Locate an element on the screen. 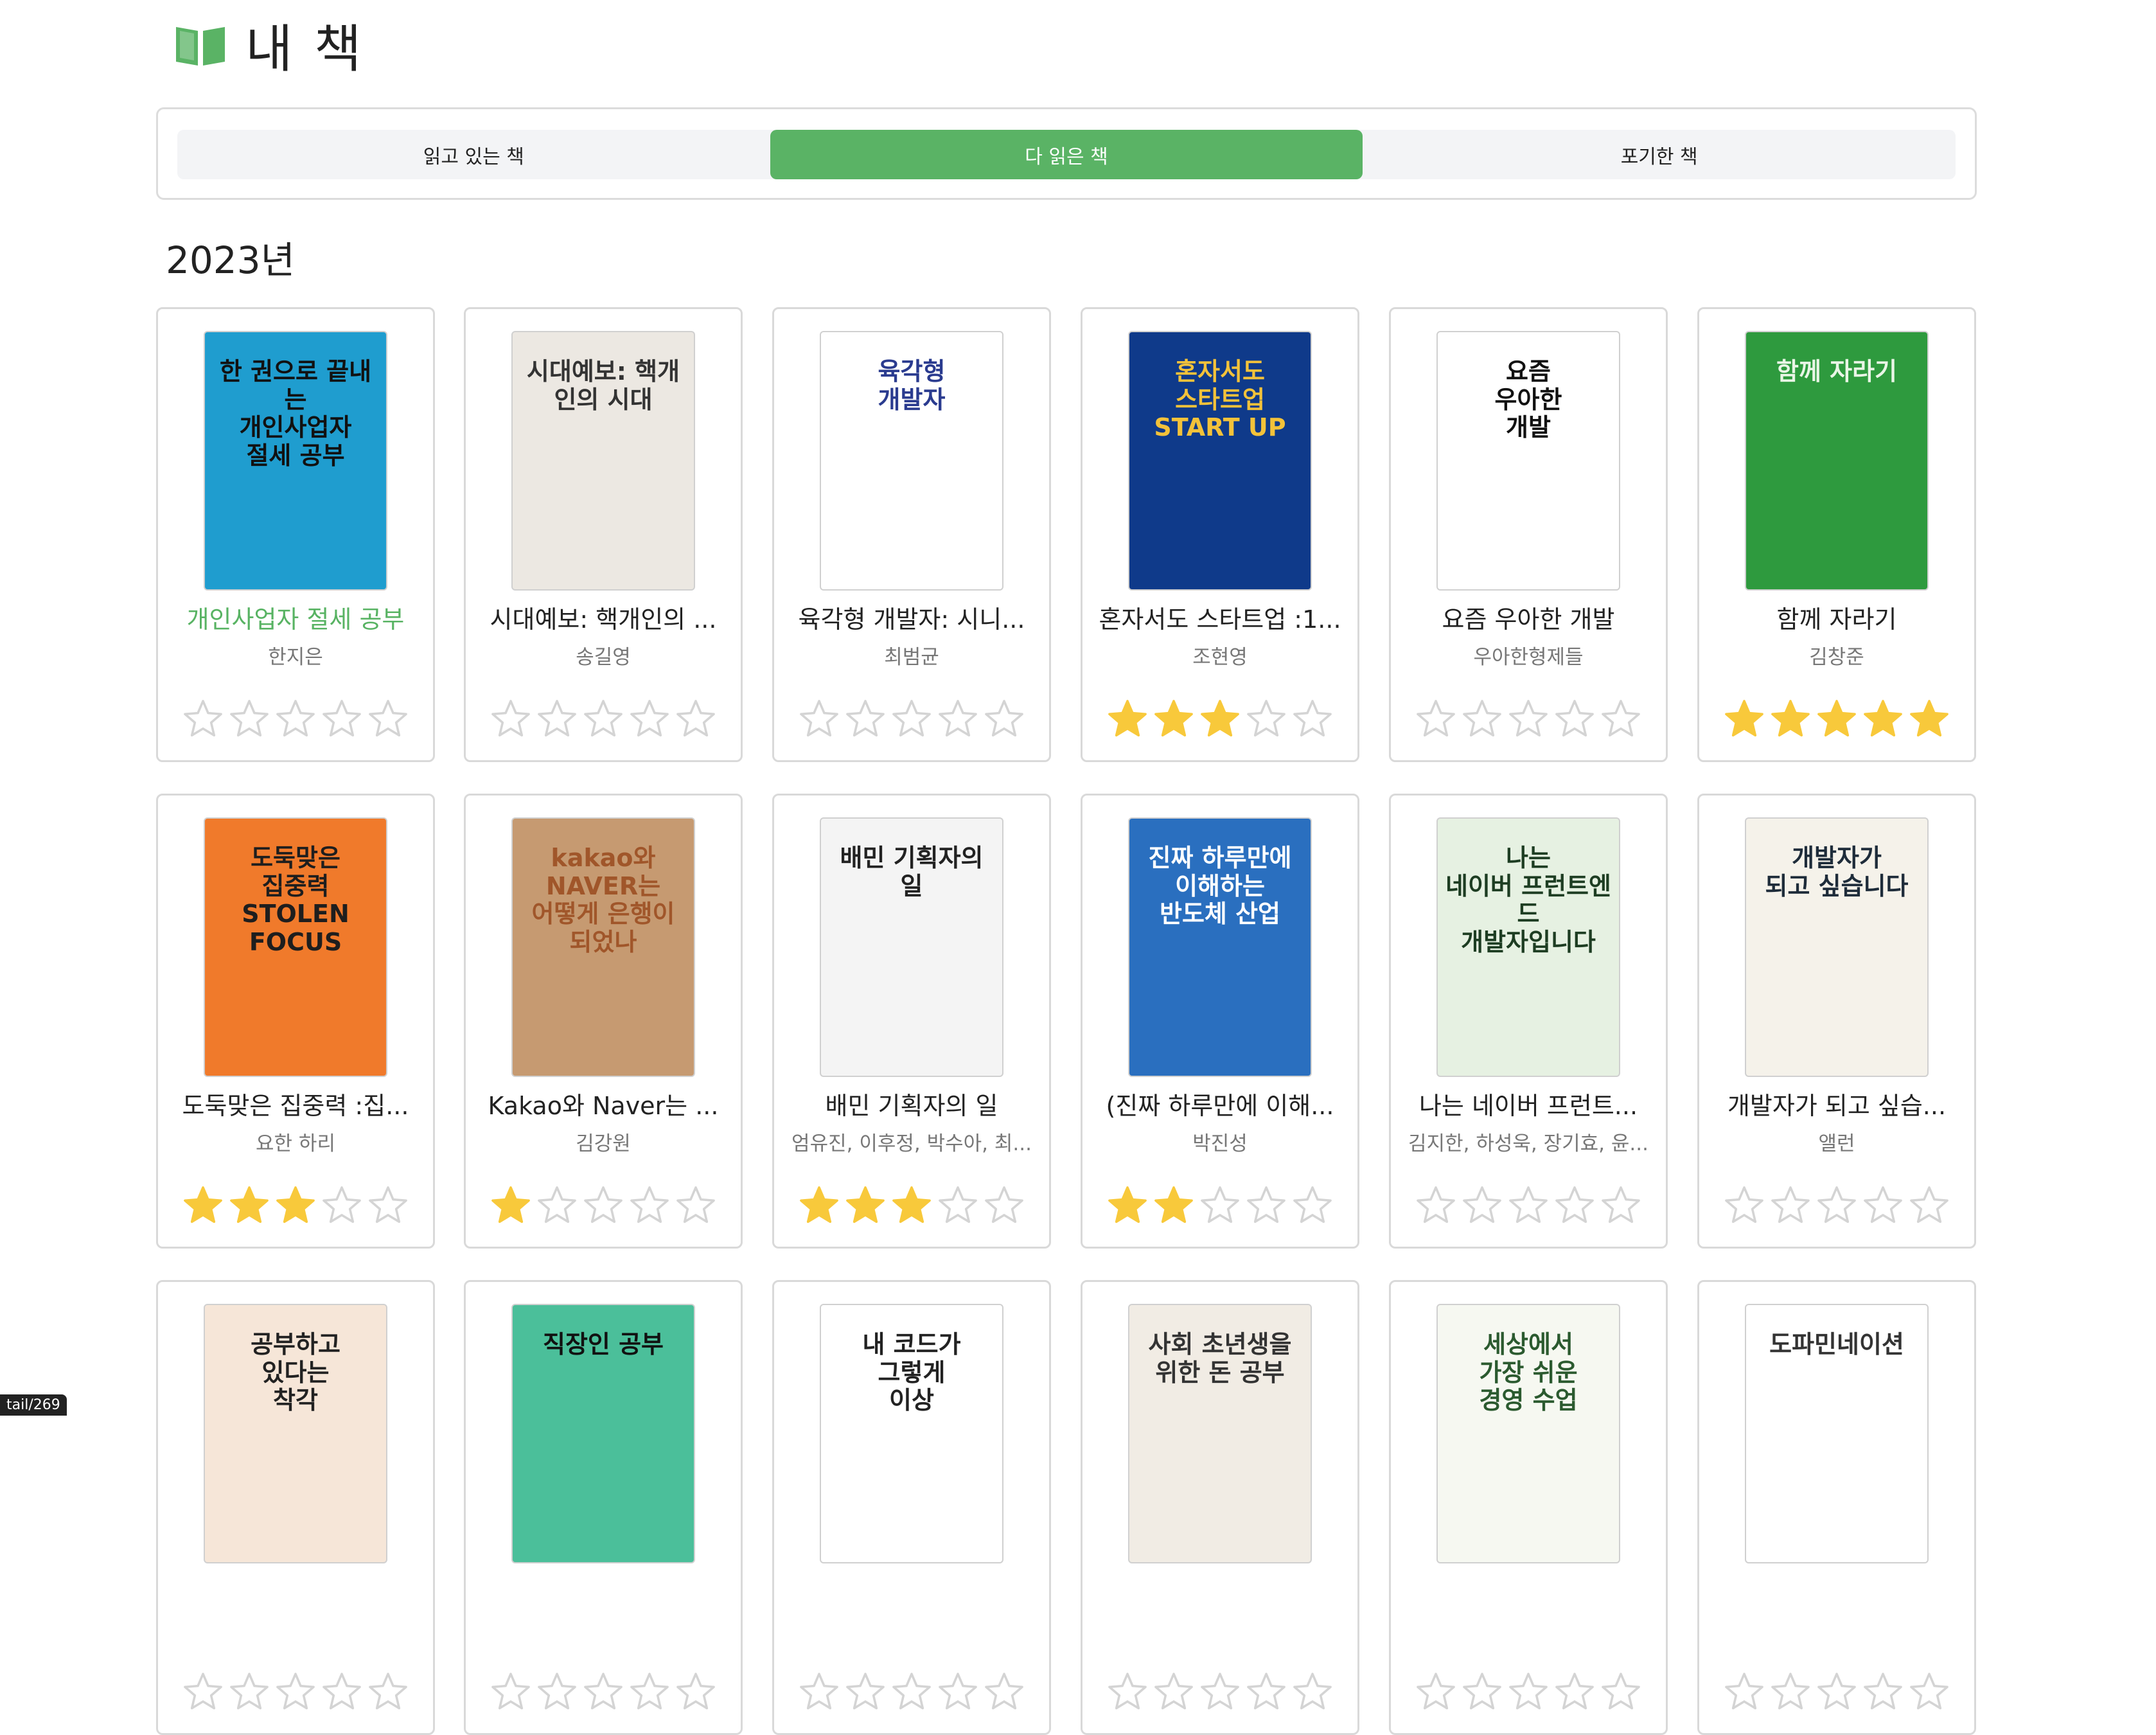 The height and width of the screenshot is (1735, 2156). book-card: 직장인 공부 is located at coordinates (603, 1507).